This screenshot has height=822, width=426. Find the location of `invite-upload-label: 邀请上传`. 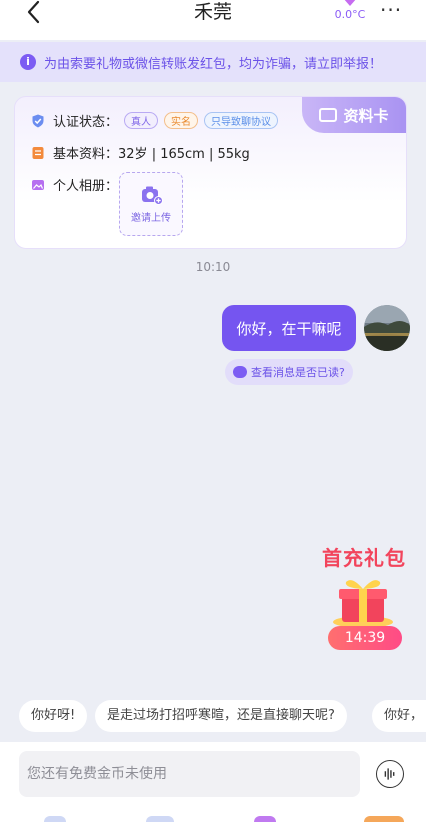

invite-upload-label: 邀请上传 is located at coordinates (151, 218).